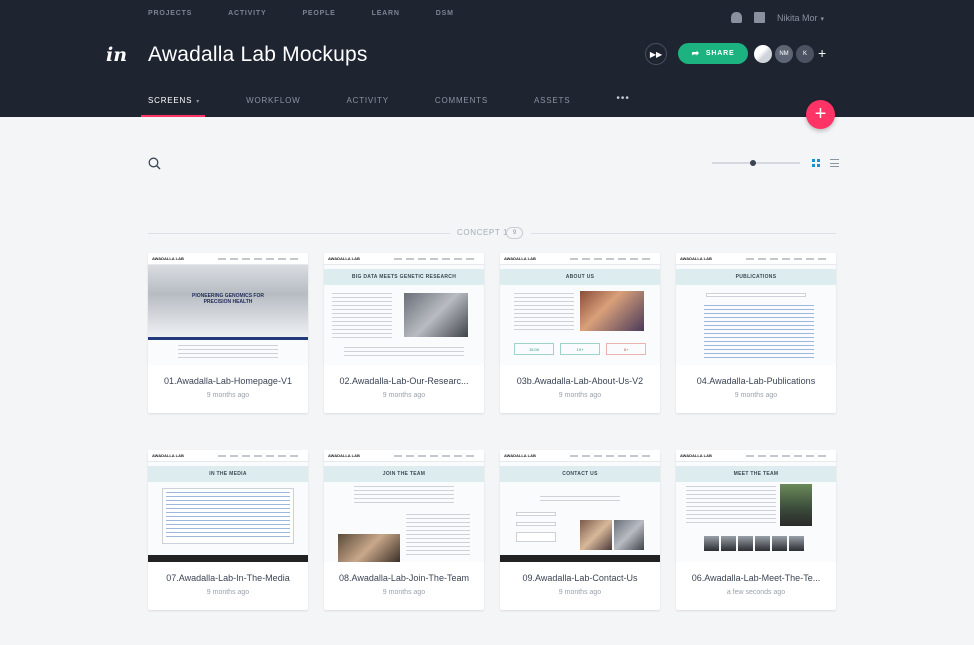  I want to click on screen-thumbnail: AWADALLA LAB CONTACT US, so click(580, 506).